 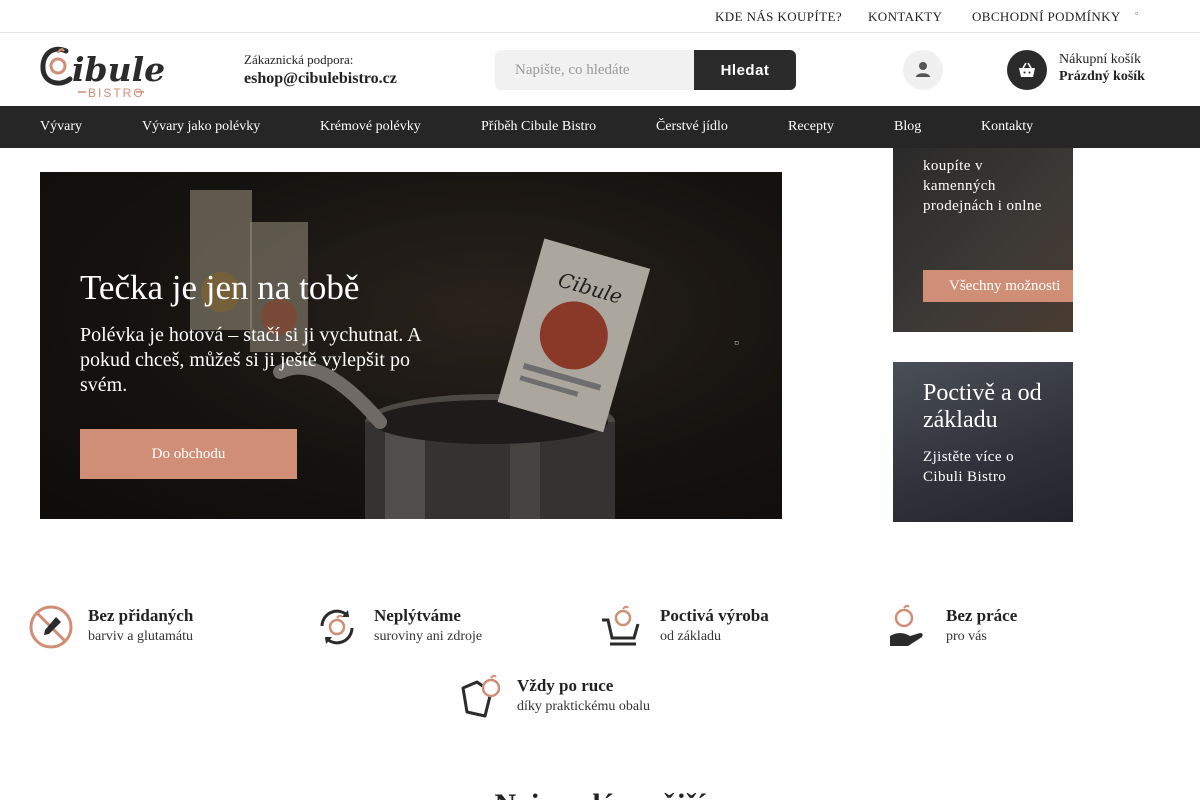 What do you see at coordinates (811, 127) in the screenshot?
I see `nav-item-recepty: Recepty` at bounding box center [811, 127].